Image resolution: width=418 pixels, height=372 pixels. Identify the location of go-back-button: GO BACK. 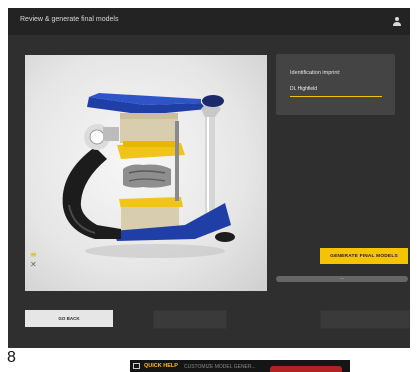
(69, 318).